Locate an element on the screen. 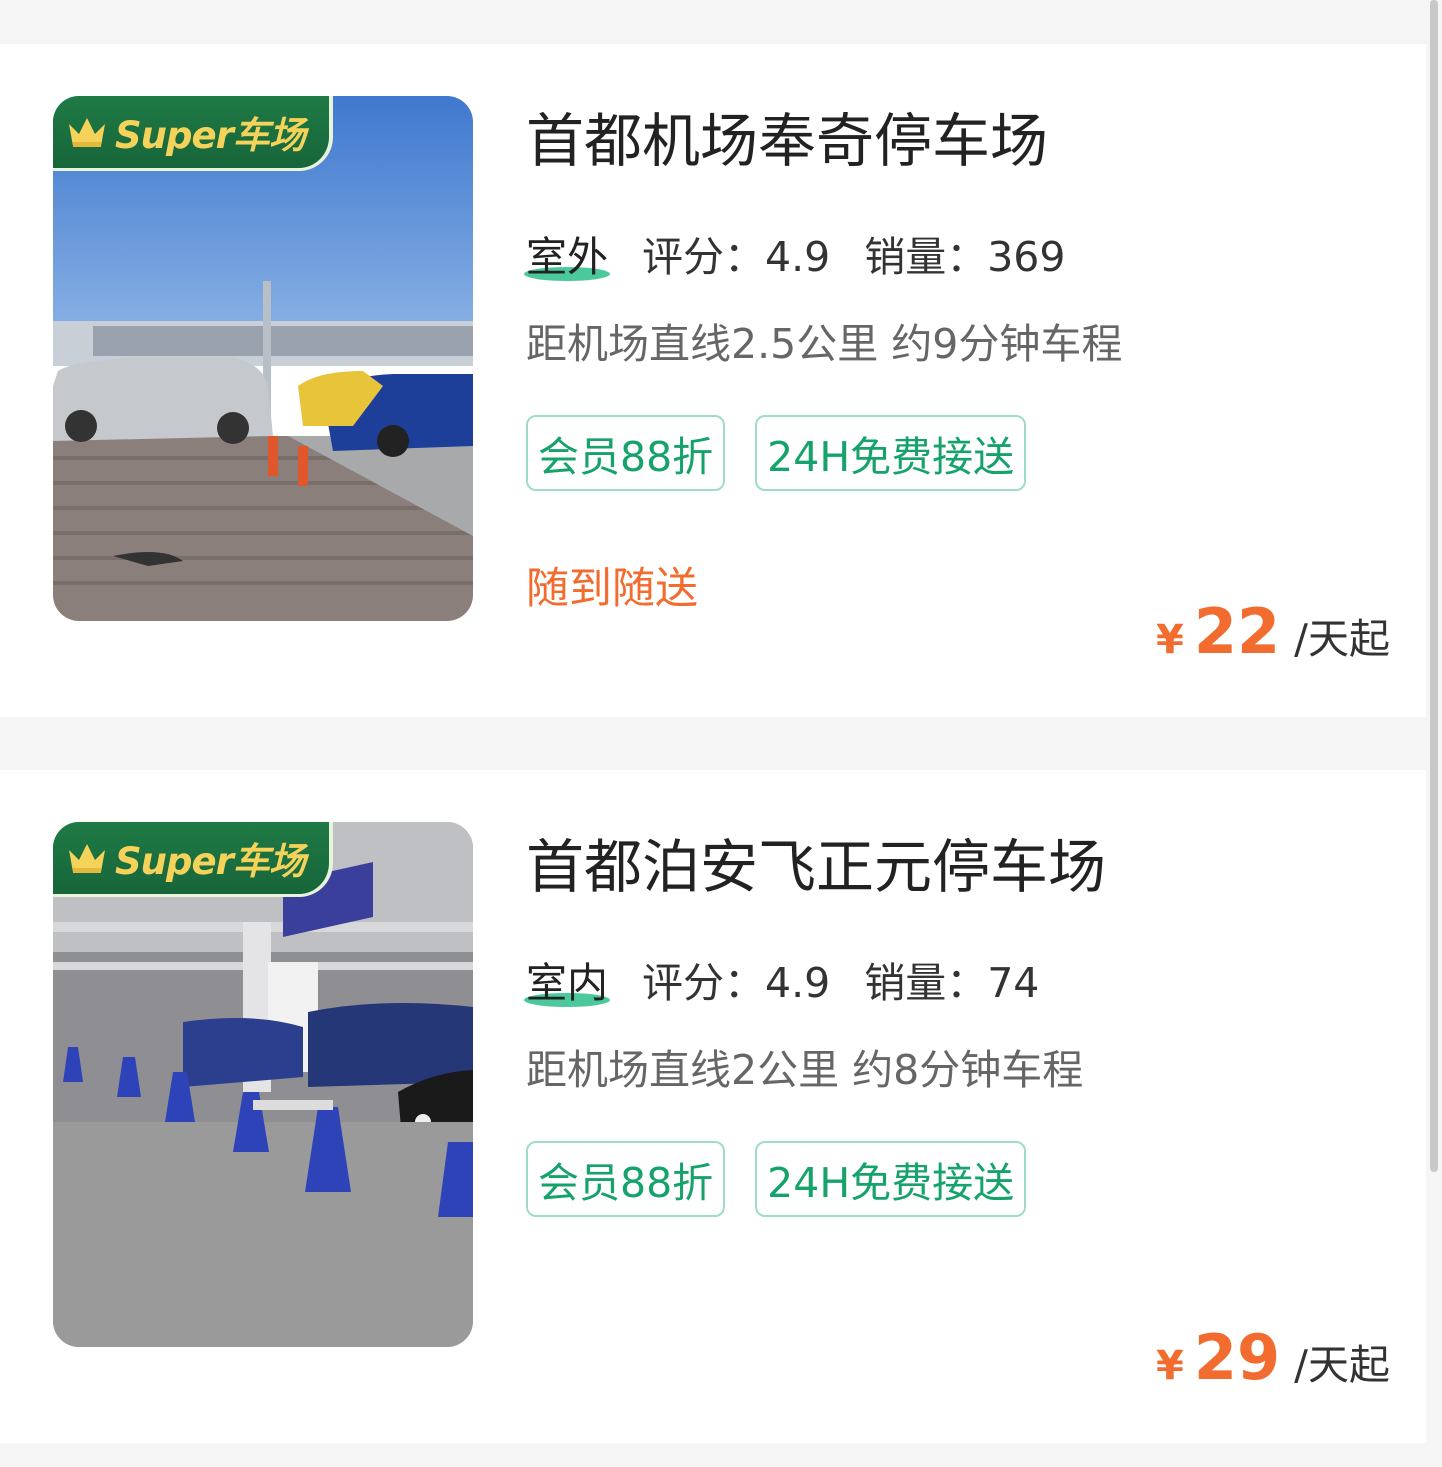 The height and width of the screenshot is (1467, 1442). price-amount: 29 is located at coordinates (1237, 1357).